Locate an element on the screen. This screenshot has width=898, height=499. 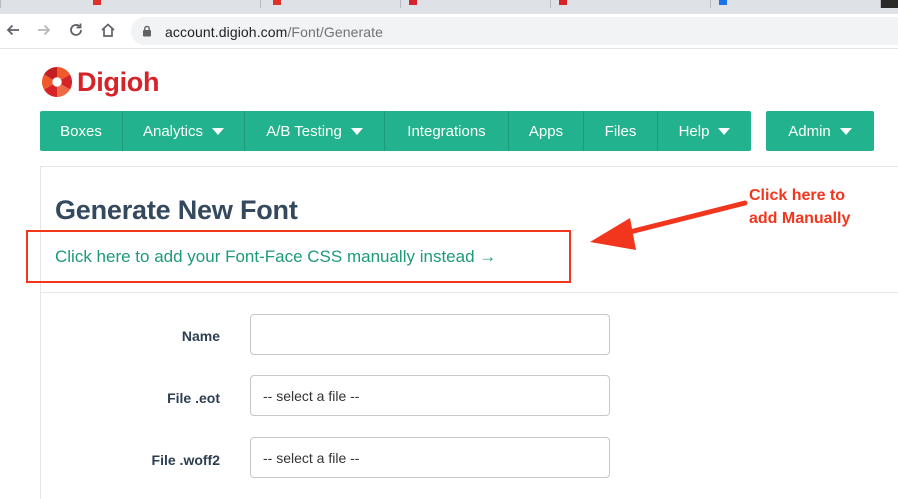
file-eot-select: -- select a file -- is located at coordinates (430, 395).